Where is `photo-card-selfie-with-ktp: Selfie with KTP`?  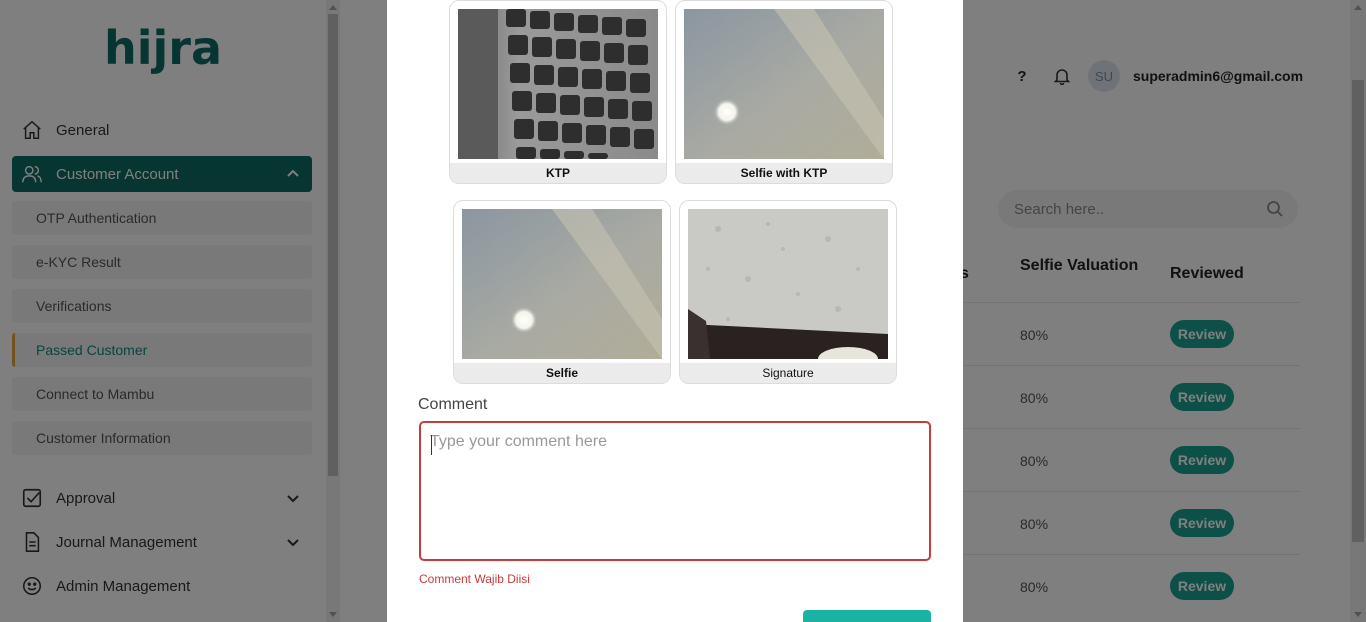 photo-card-selfie-with-ktp: Selfie with KTP is located at coordinates (784, 92).